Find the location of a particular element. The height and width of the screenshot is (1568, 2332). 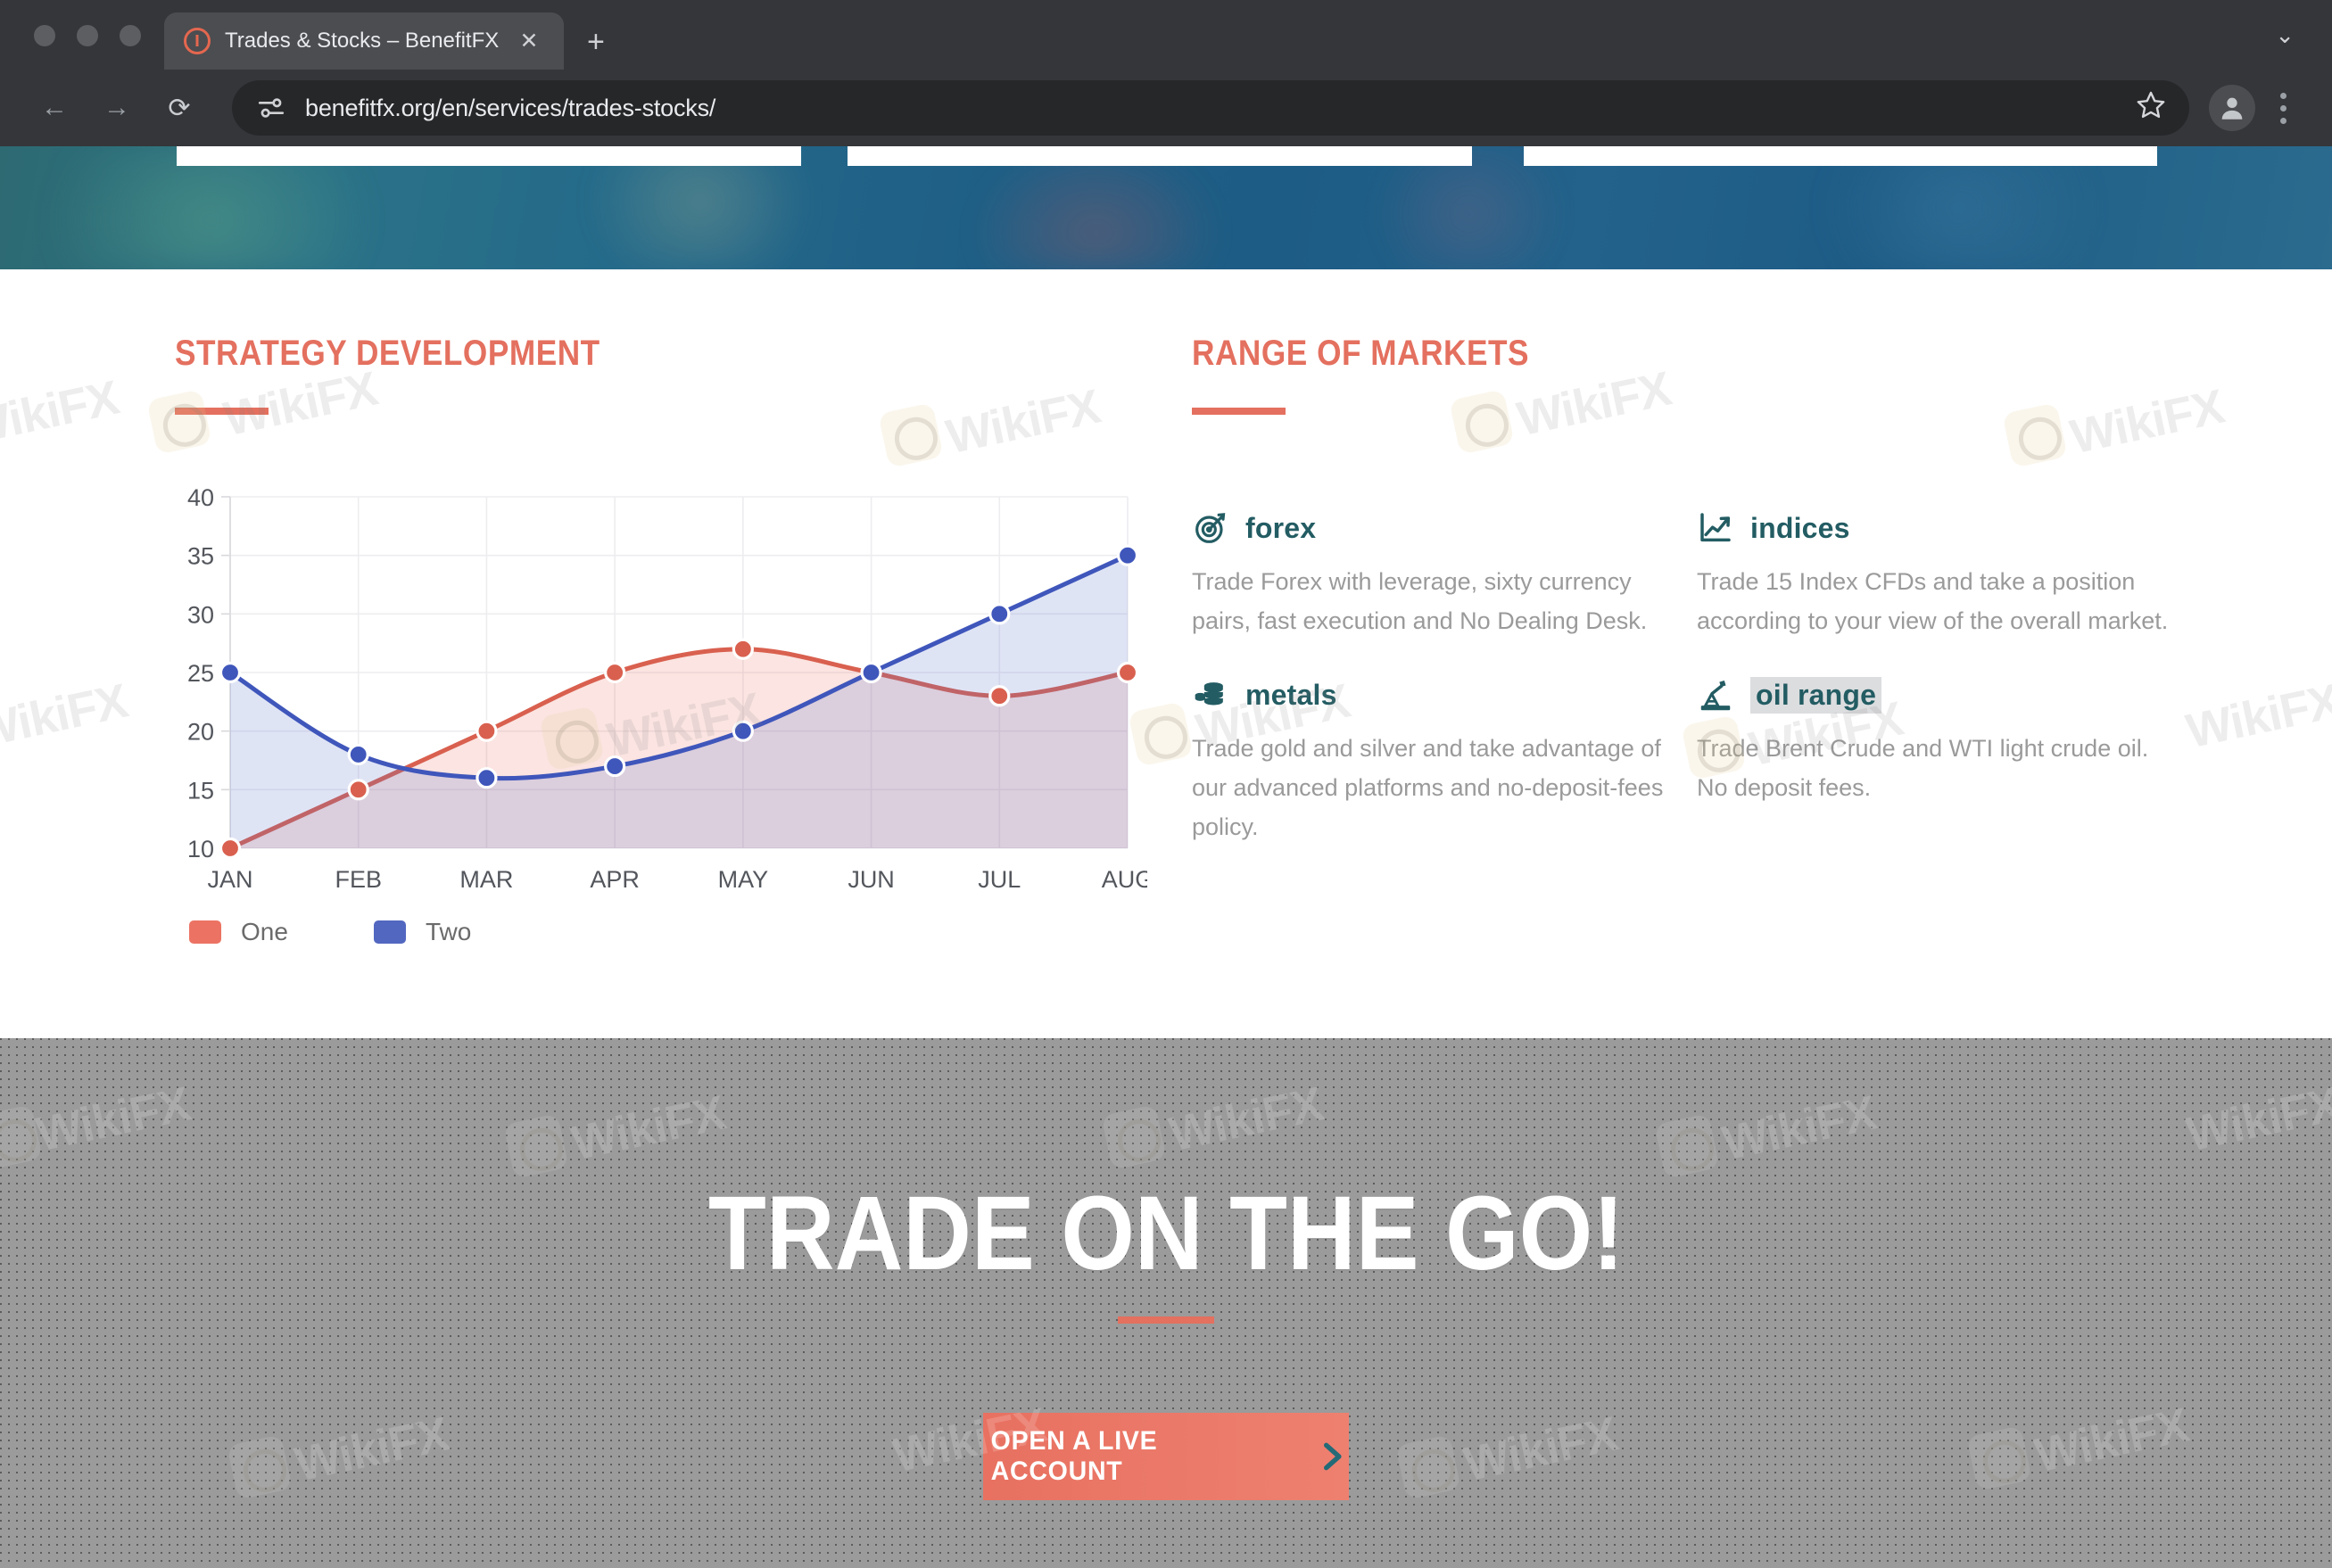

page-title: STRATEGY DEVELOPMENT is located at coordinates (387, 353).